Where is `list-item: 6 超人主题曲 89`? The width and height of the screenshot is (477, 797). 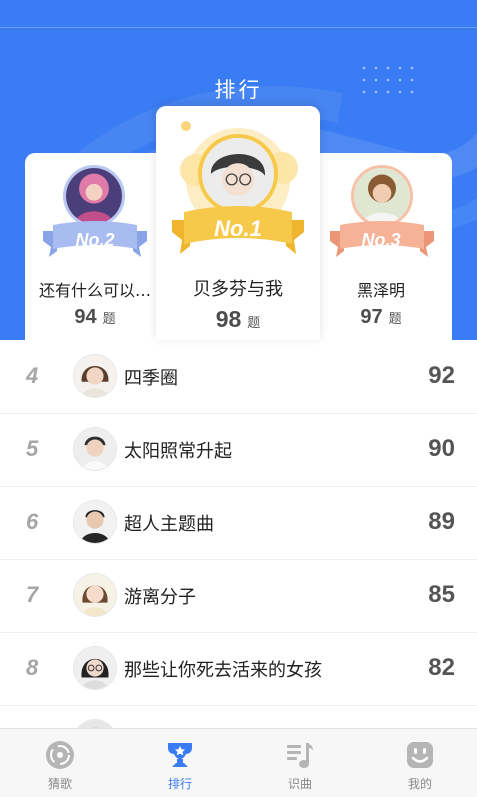
list-item: 6 超人主题曲 89 is located at coordinates (238, 522).